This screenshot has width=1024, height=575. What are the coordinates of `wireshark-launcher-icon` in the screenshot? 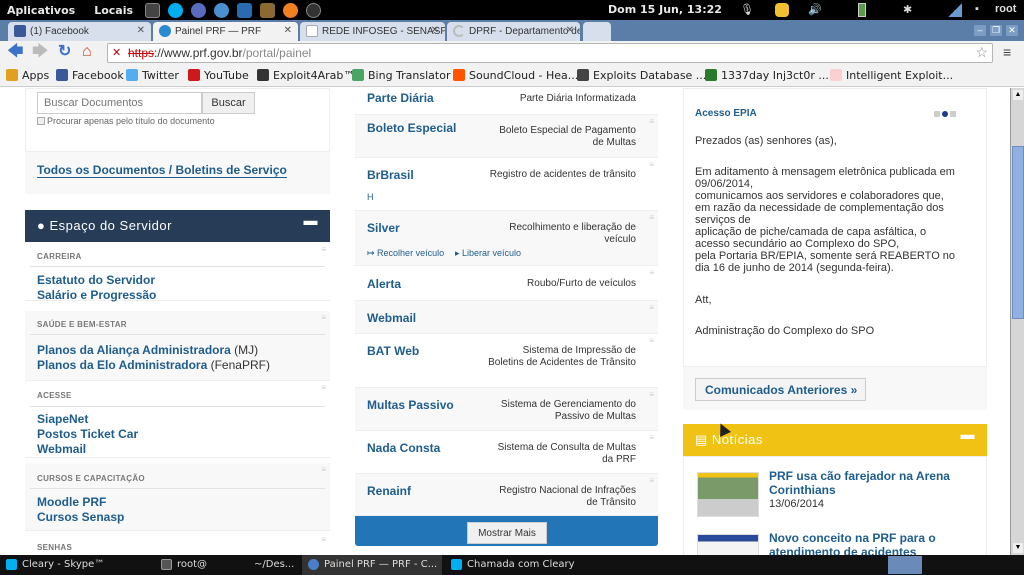 It's located at (245, 10).